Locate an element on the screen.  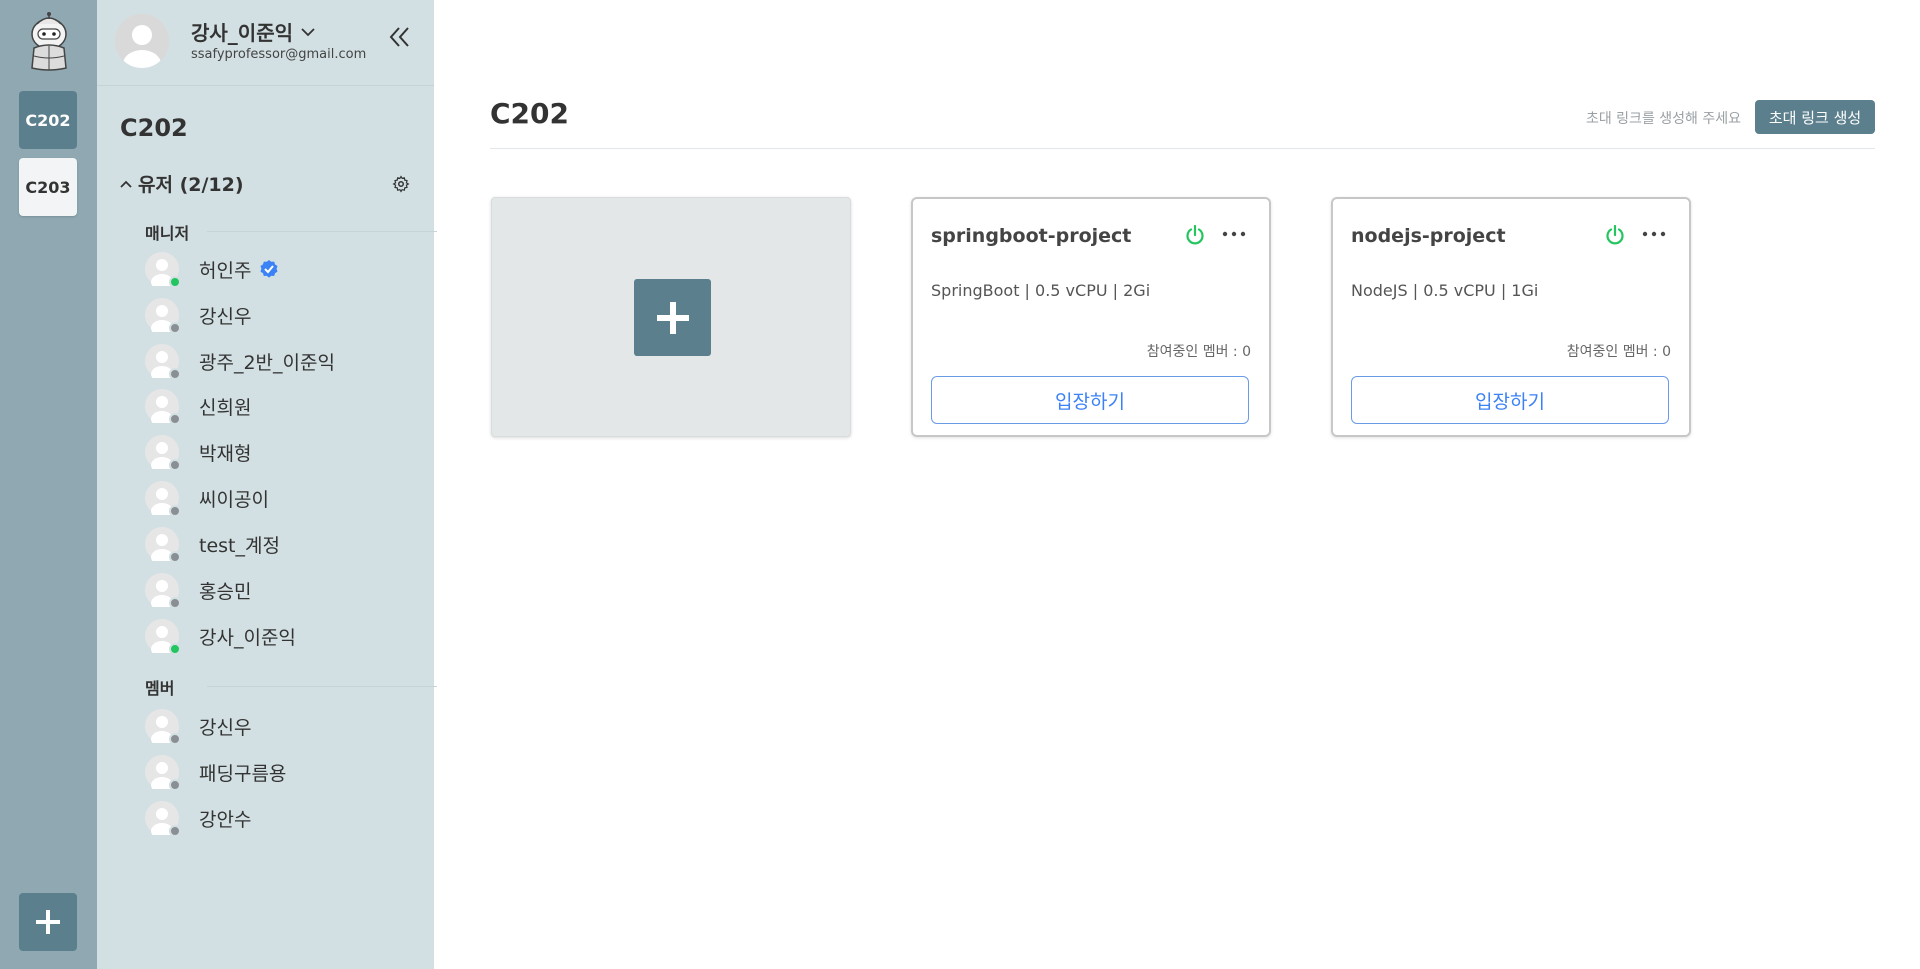
user-menu-toggle: 강사_이준익 is located at coordinates (253, 31).